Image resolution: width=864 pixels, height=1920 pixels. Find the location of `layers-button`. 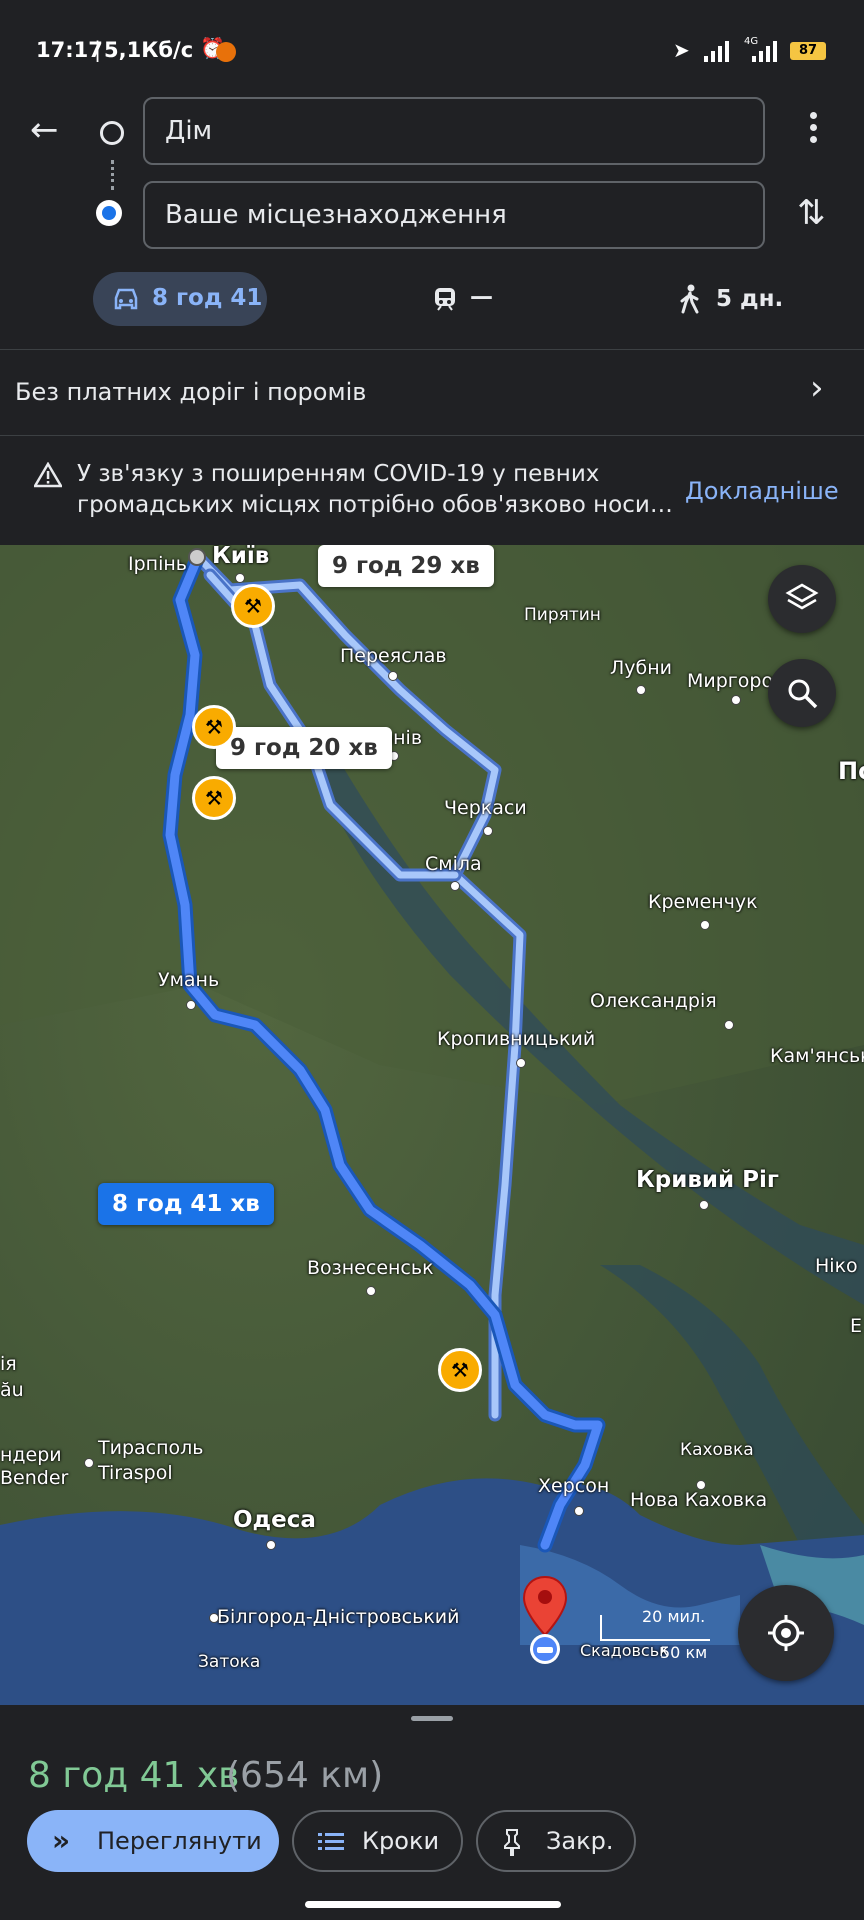

layers-button is located at coordinates (802, 599).